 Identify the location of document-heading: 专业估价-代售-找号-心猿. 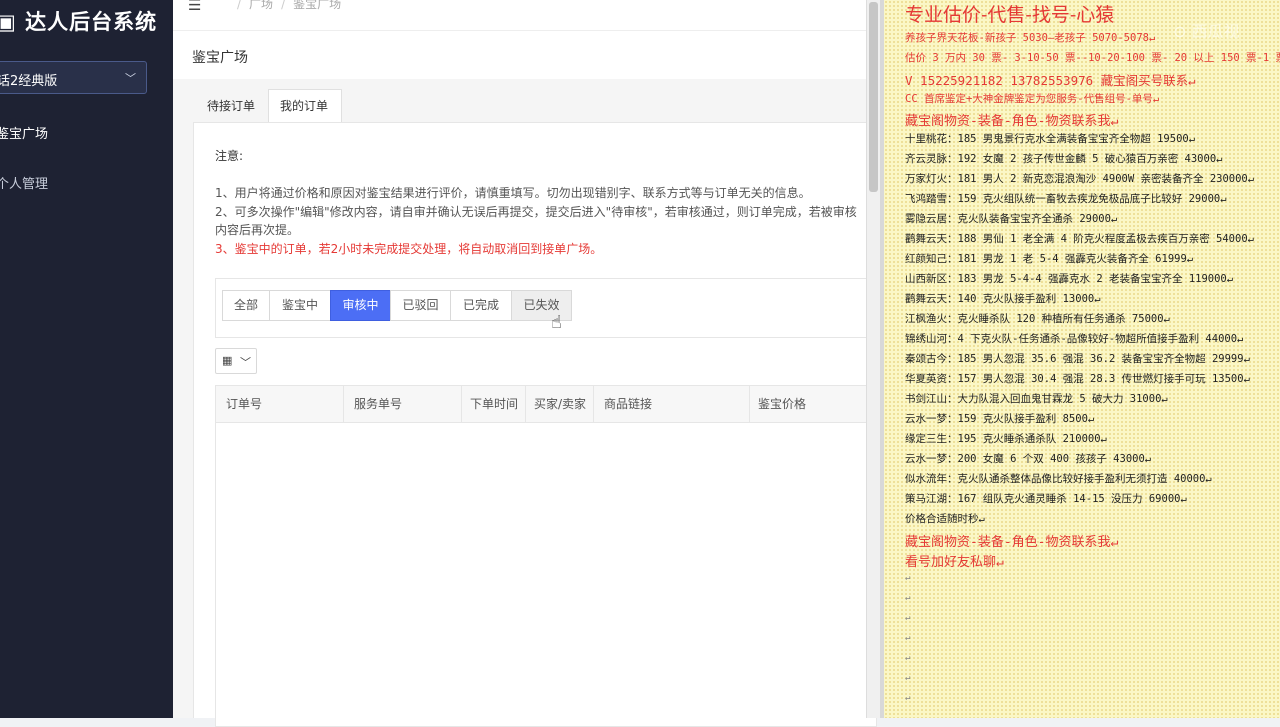
(1010, 15).